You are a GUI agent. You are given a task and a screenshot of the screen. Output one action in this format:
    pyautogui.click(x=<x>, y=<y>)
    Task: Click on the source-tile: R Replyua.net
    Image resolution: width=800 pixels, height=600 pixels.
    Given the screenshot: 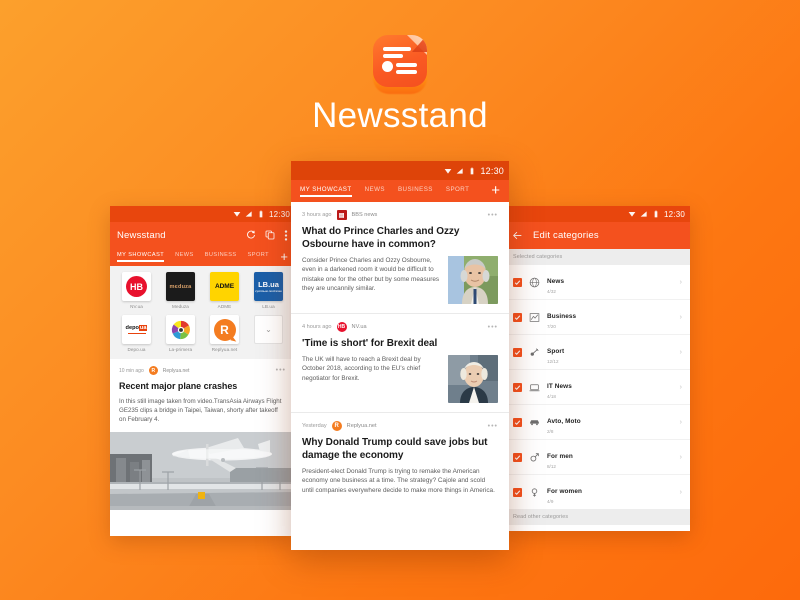 What is the action you would take?
    pyautogui.click(x=224, y=333)
    